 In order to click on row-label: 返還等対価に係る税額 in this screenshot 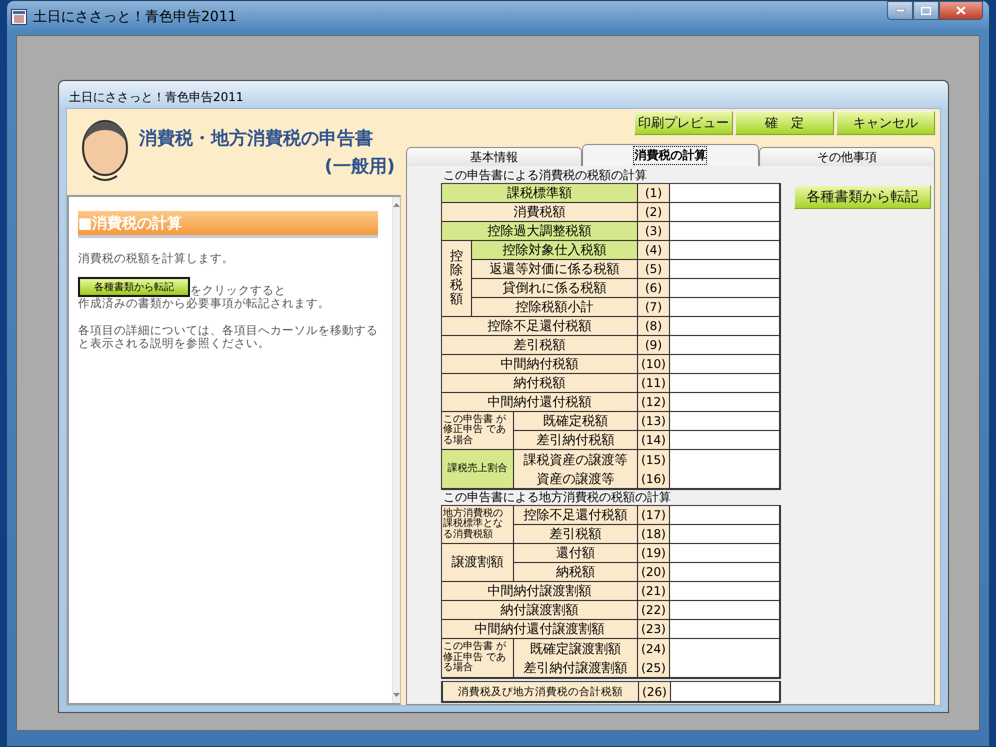, I will do `click(555, 269)`.